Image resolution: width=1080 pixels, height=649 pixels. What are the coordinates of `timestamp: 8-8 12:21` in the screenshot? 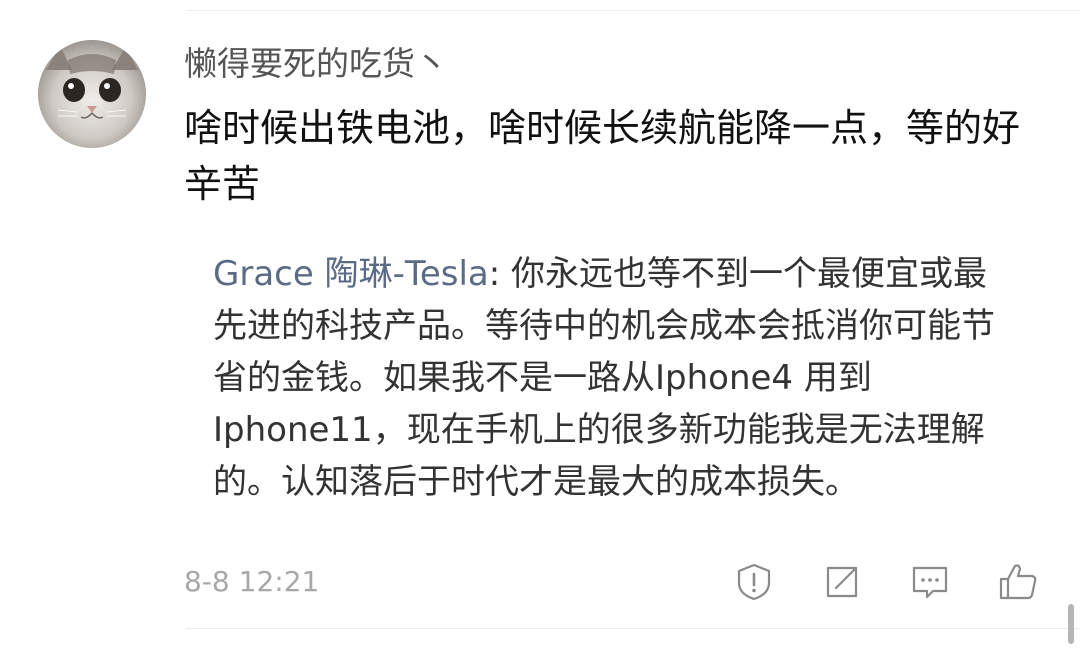 It's located at (252, 581).